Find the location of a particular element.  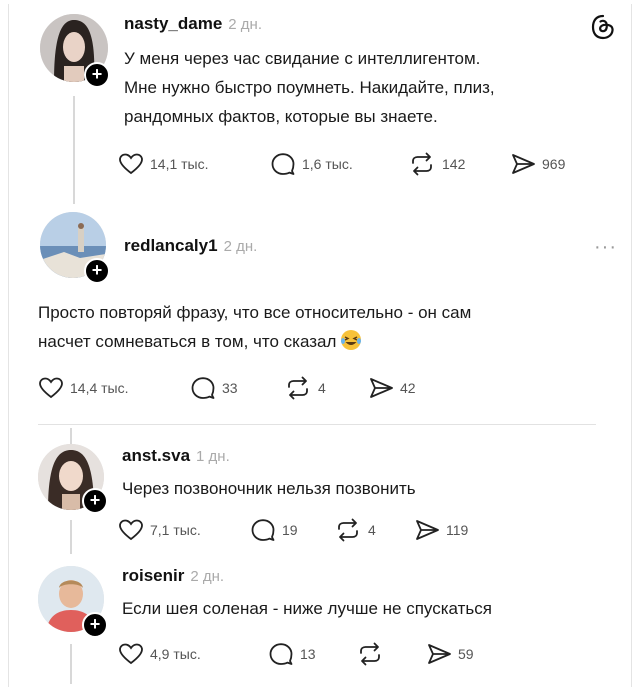

comment-button: 33 is located at coordinates (214, 388).